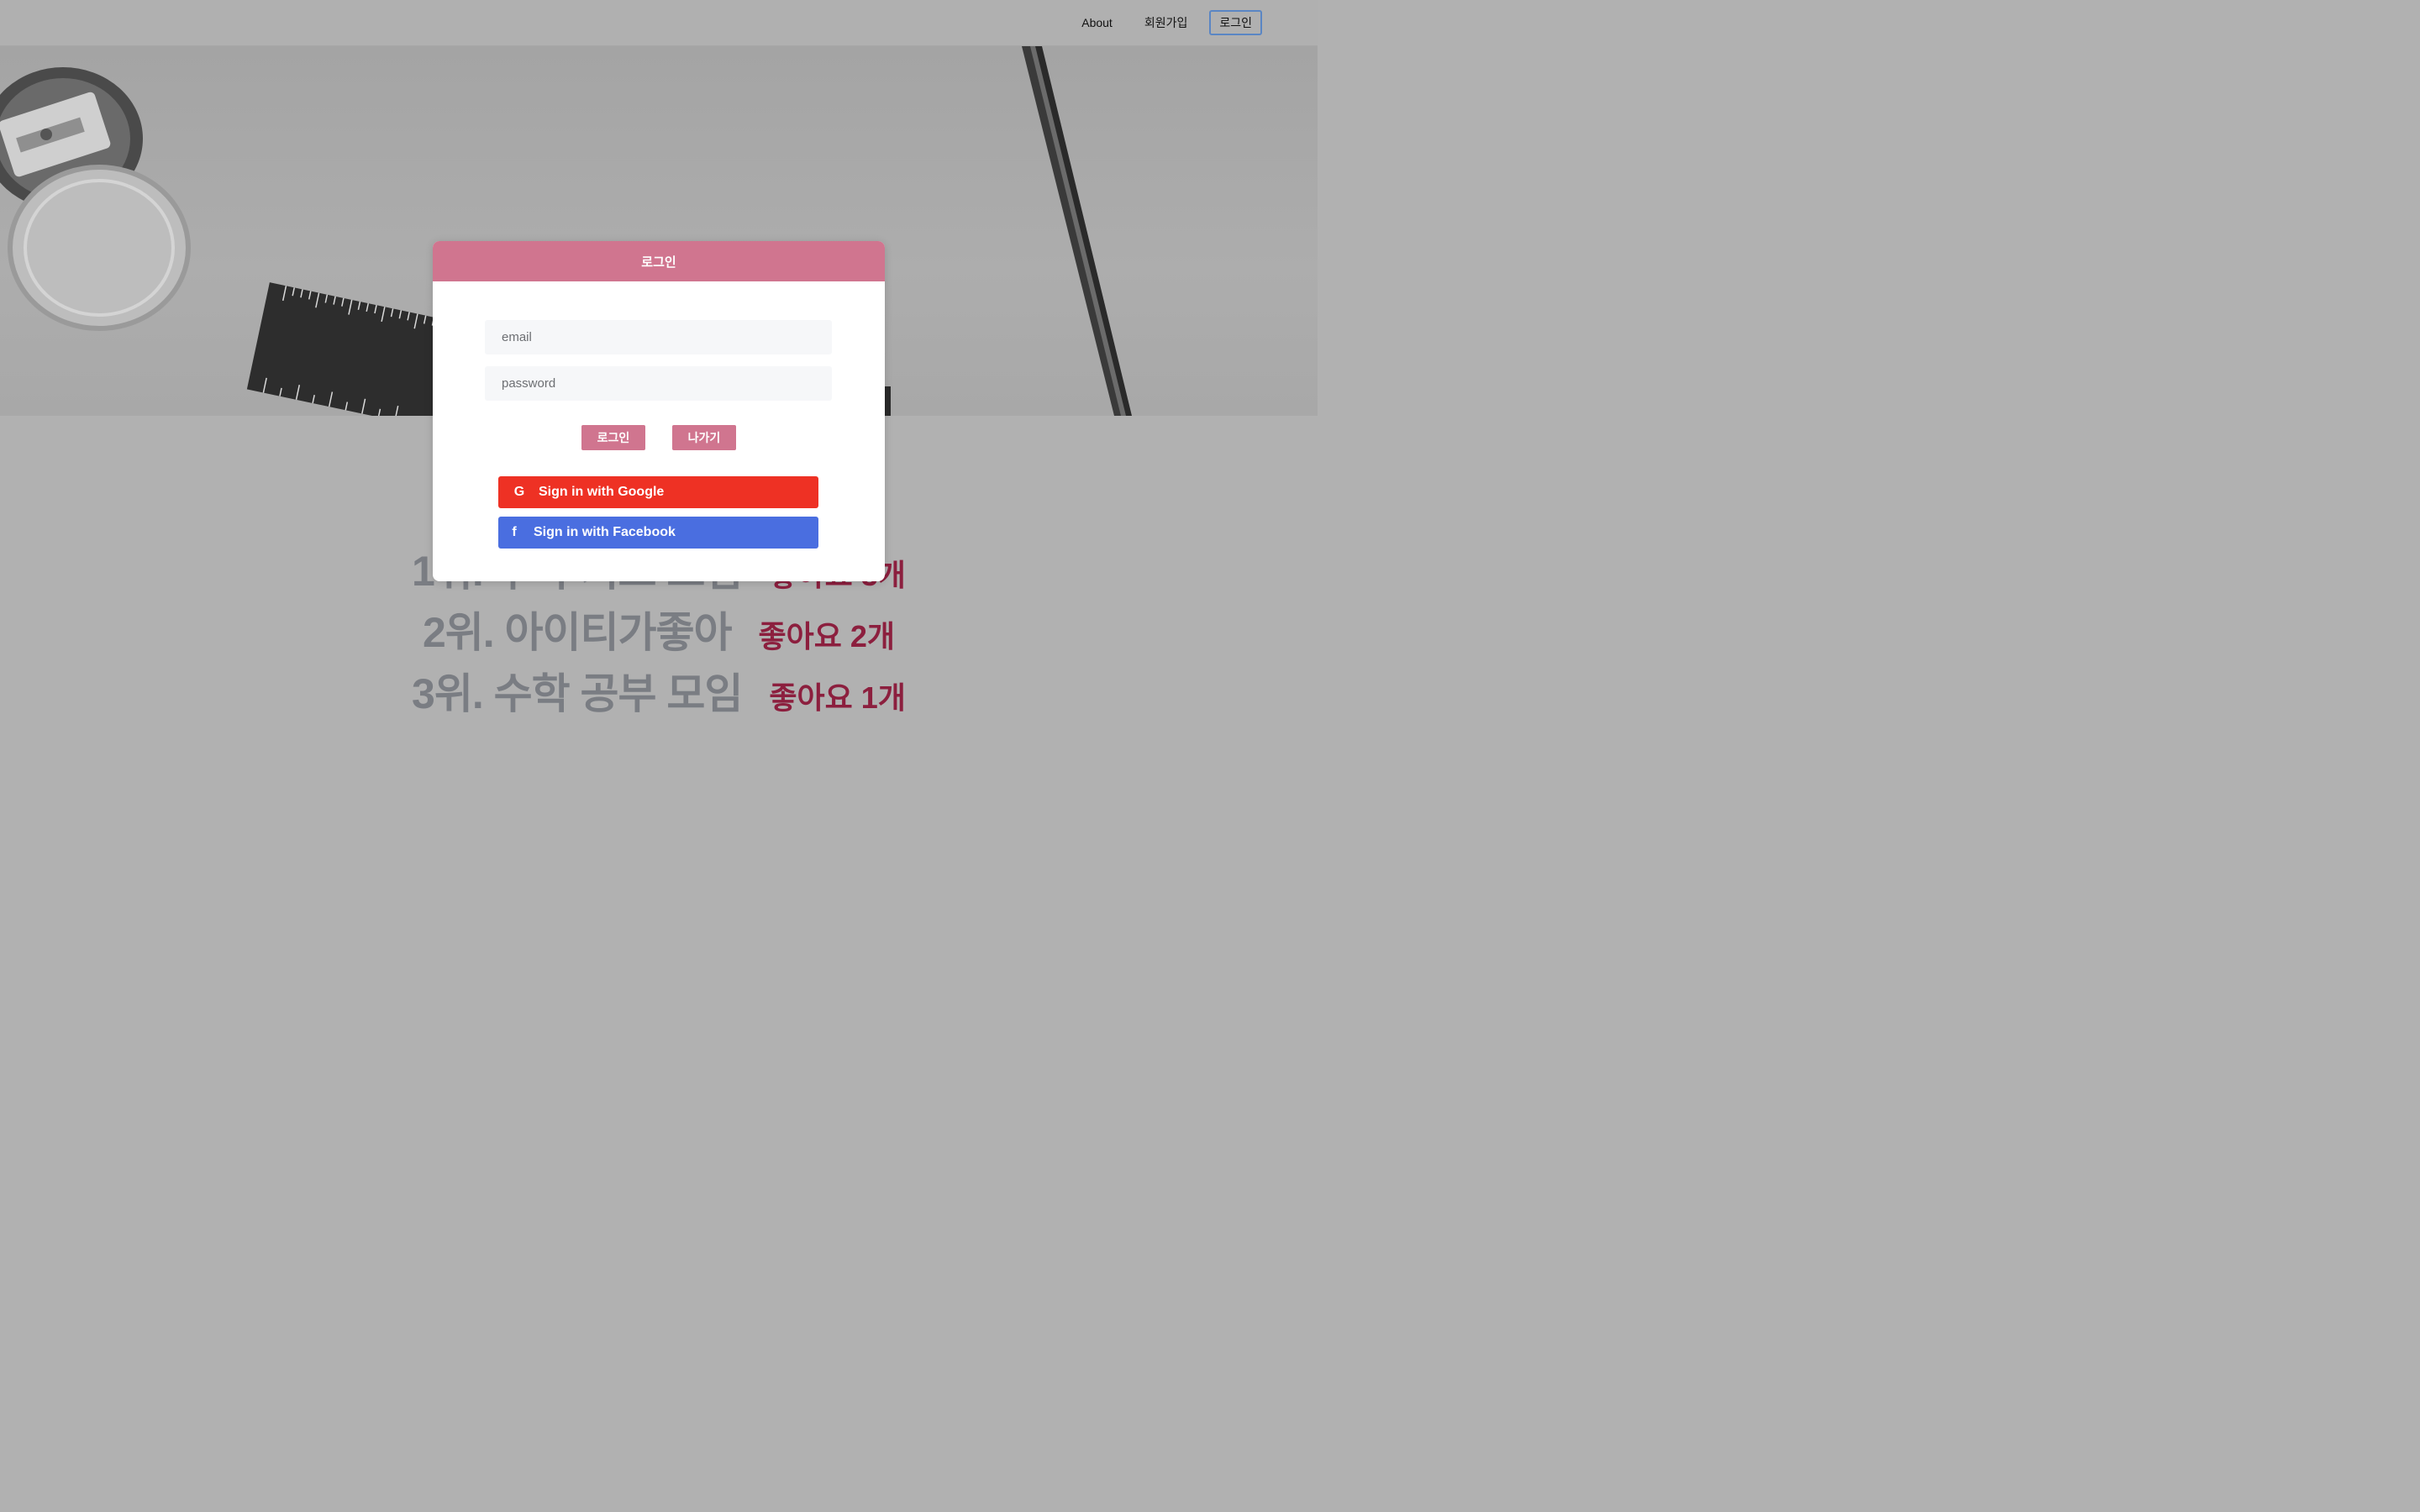  I want to click on ranking-title: 2위. 아이티가좋아, so click(577, 632).